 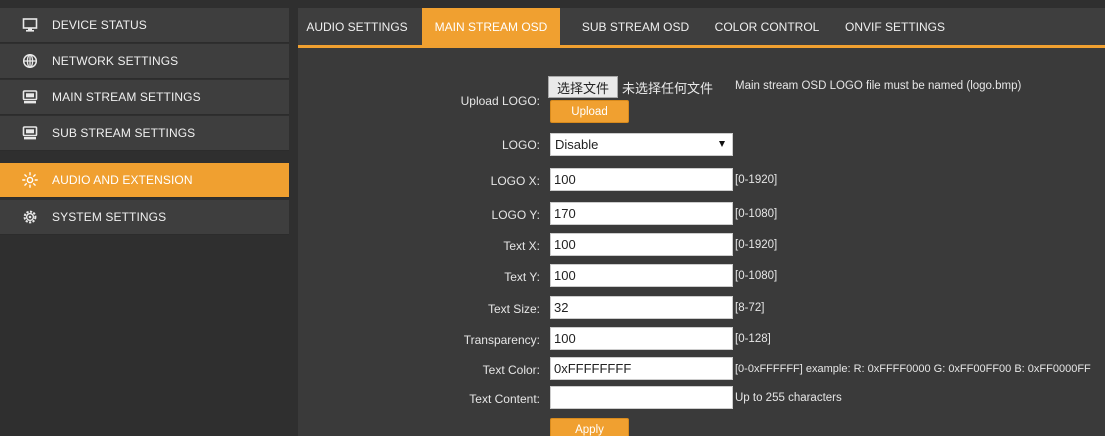 What do you see at coordinates (756, 276) in the screenshot?
I see `text-y-range: [0-1080]` at bounding box center [756, 276].